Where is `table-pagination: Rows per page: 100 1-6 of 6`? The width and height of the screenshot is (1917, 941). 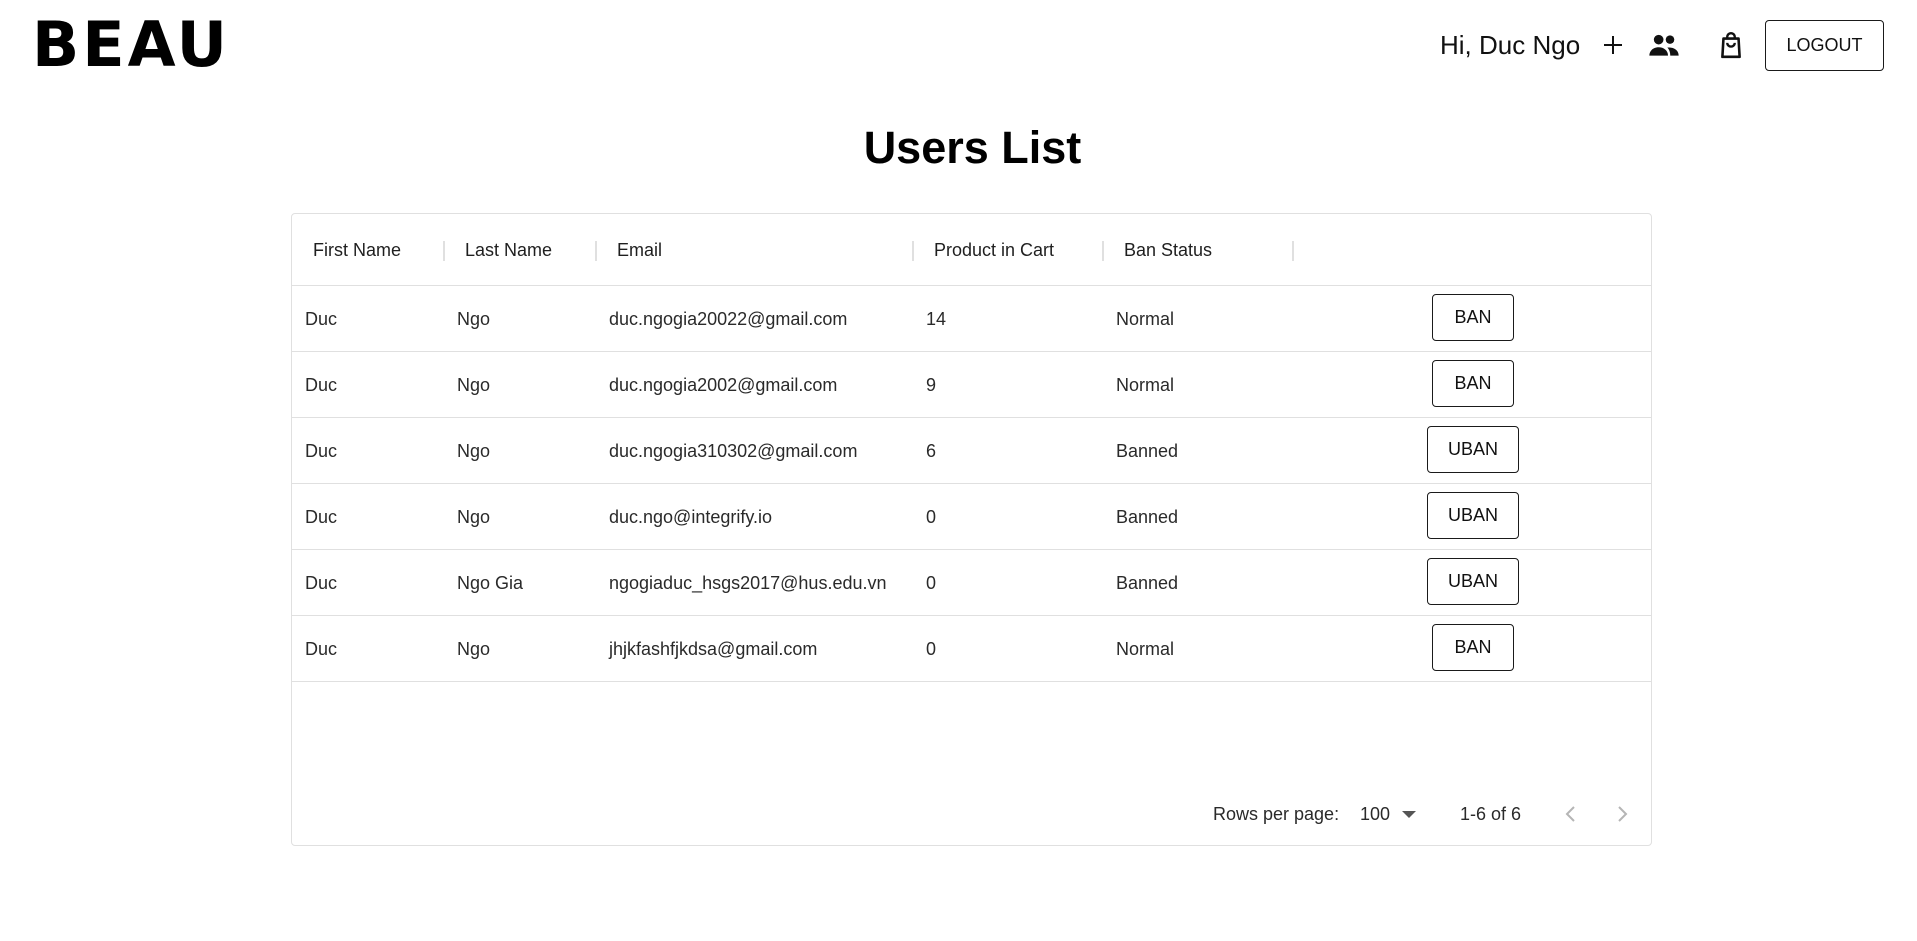 table-pagination: Rows per page: 100 1-6 of 6 is located at coordinates (971, 814).